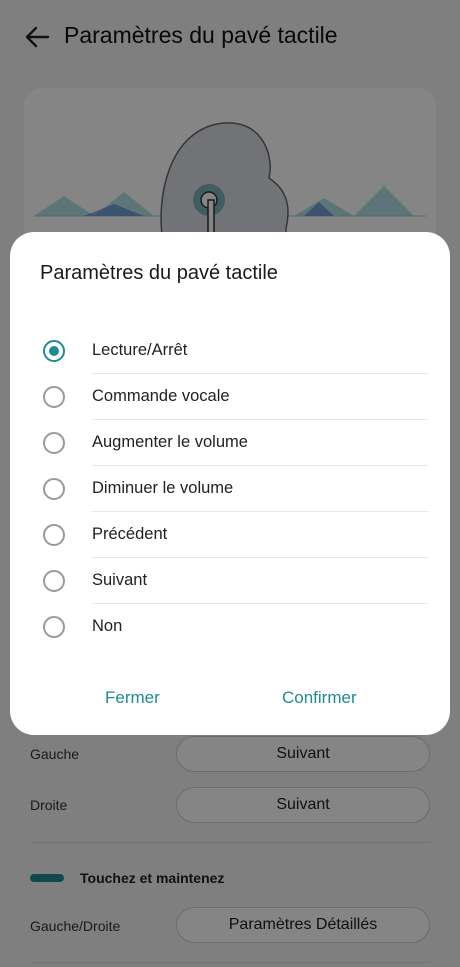 This screenshot has height=967, width=460. Describe the element at coordinates (159, 273) in the screenshot. I see `dialog-title: Paramètres du pavé tactile` at that location.